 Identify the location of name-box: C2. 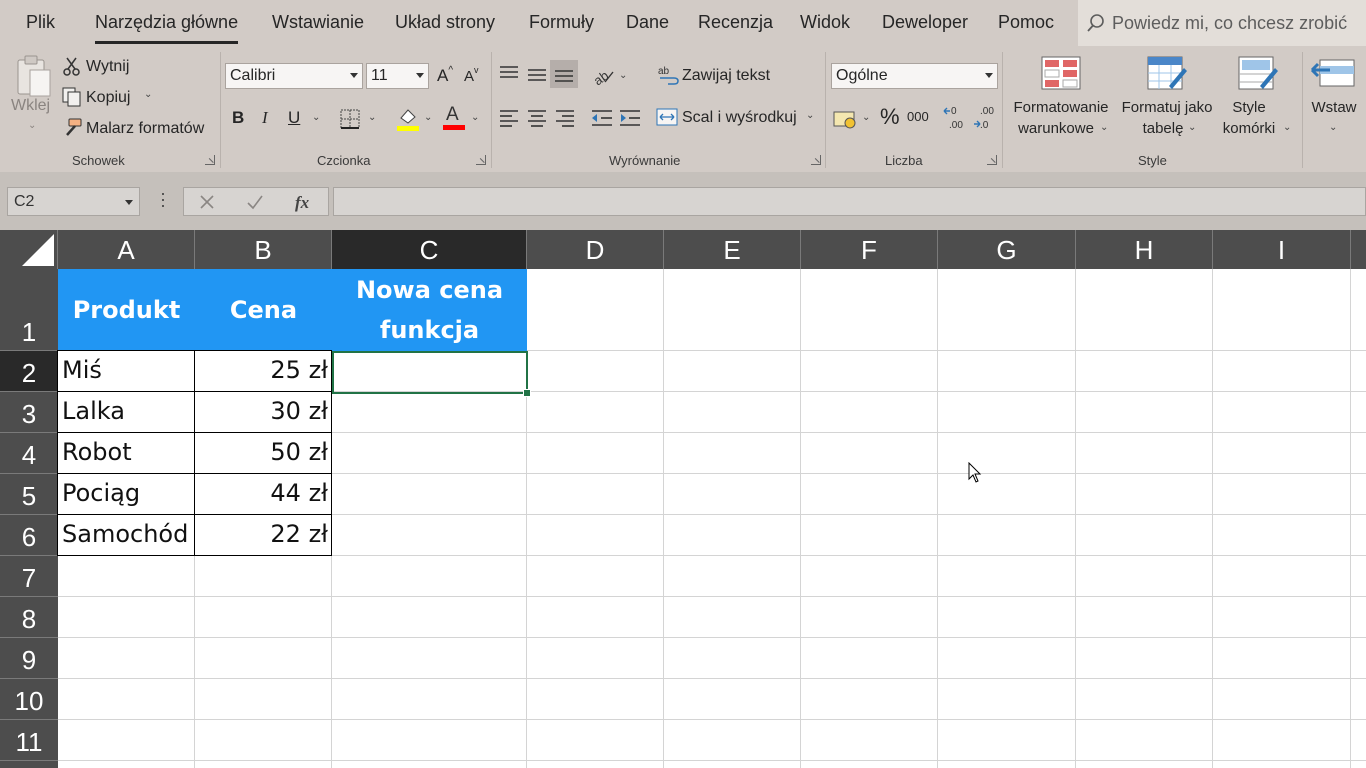
(73, 201).